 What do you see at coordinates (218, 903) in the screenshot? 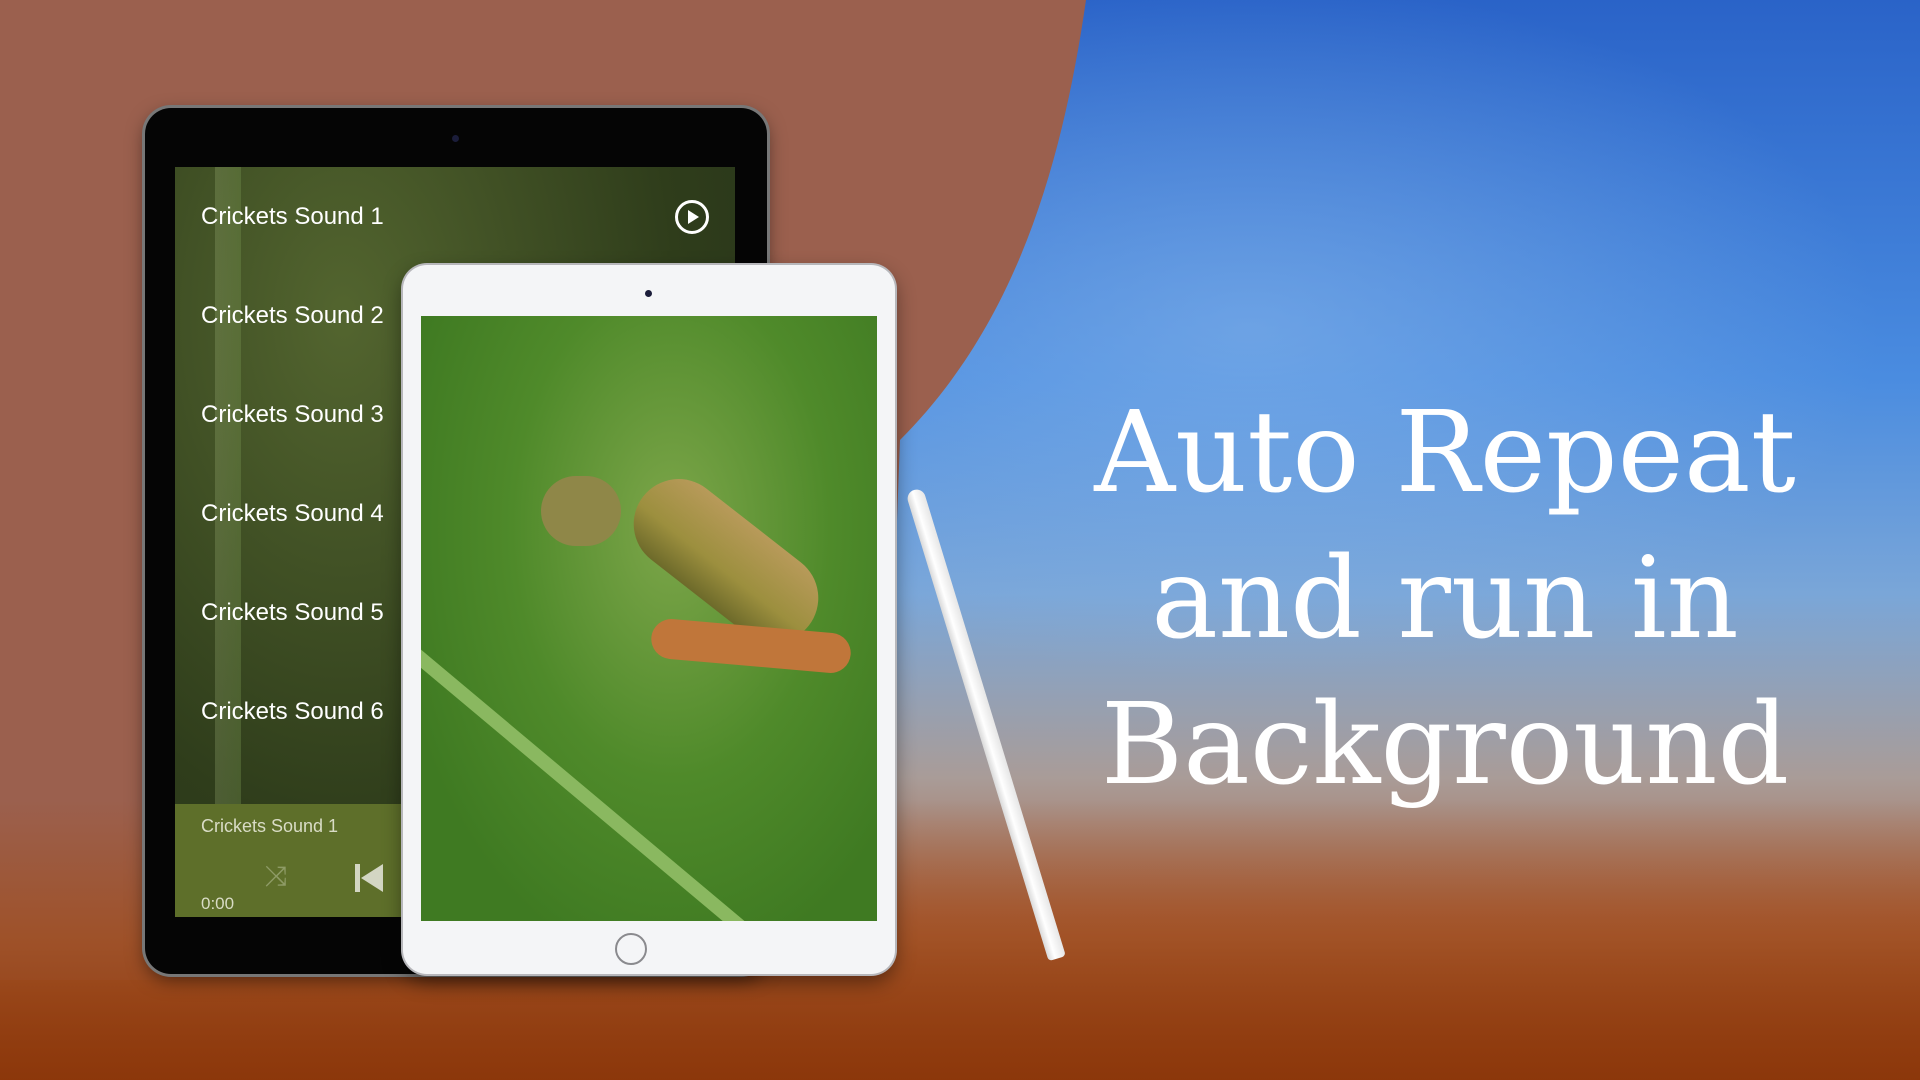
I see `elapsed-time: 0:00` at bounding box center [218, 903].